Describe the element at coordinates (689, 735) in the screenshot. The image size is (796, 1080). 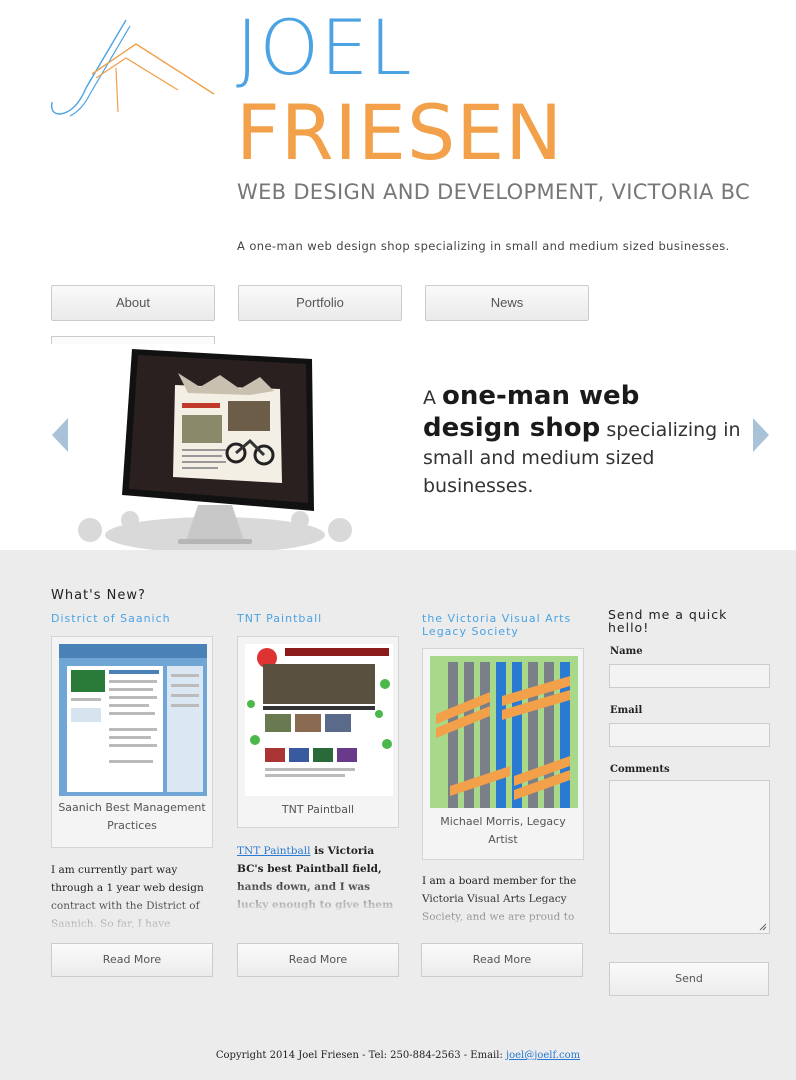
I see `email-input` at that location.